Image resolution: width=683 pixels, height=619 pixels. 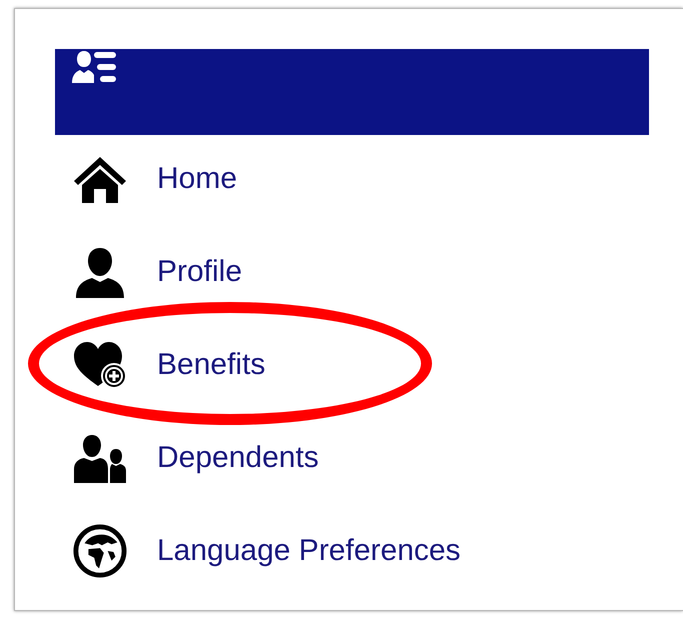 What do you see at coordinates (197, 179) in the screenshot?
I see `menu-item: Home` at bounding box center [197, 179].